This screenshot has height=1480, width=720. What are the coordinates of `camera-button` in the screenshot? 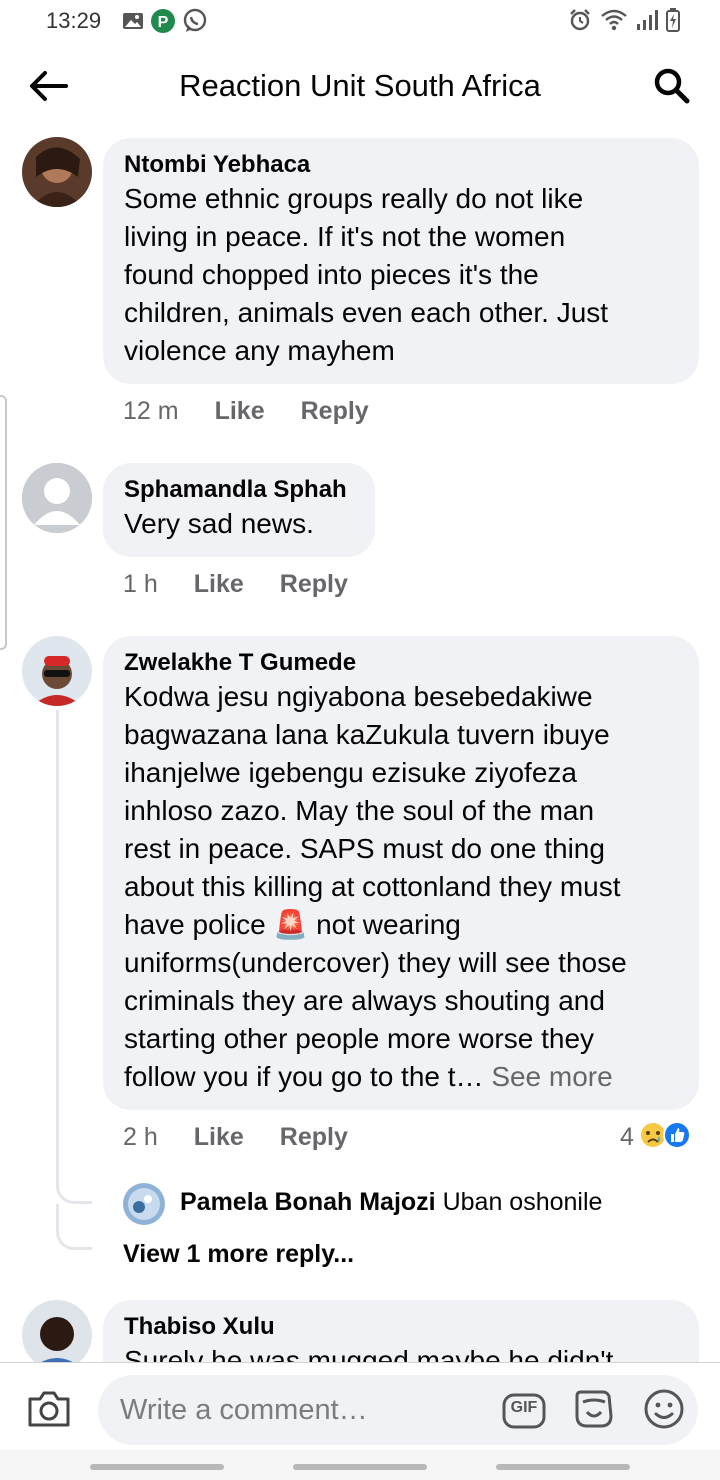 It's located at (49, 1411).